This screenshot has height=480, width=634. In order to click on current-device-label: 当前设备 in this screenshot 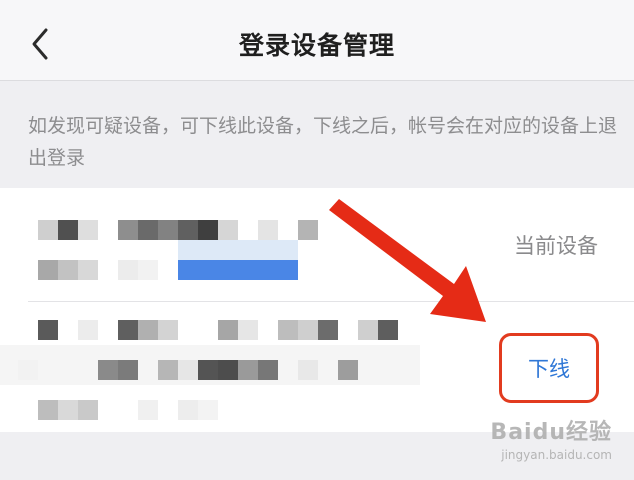, I will do `click(556, 246)`.